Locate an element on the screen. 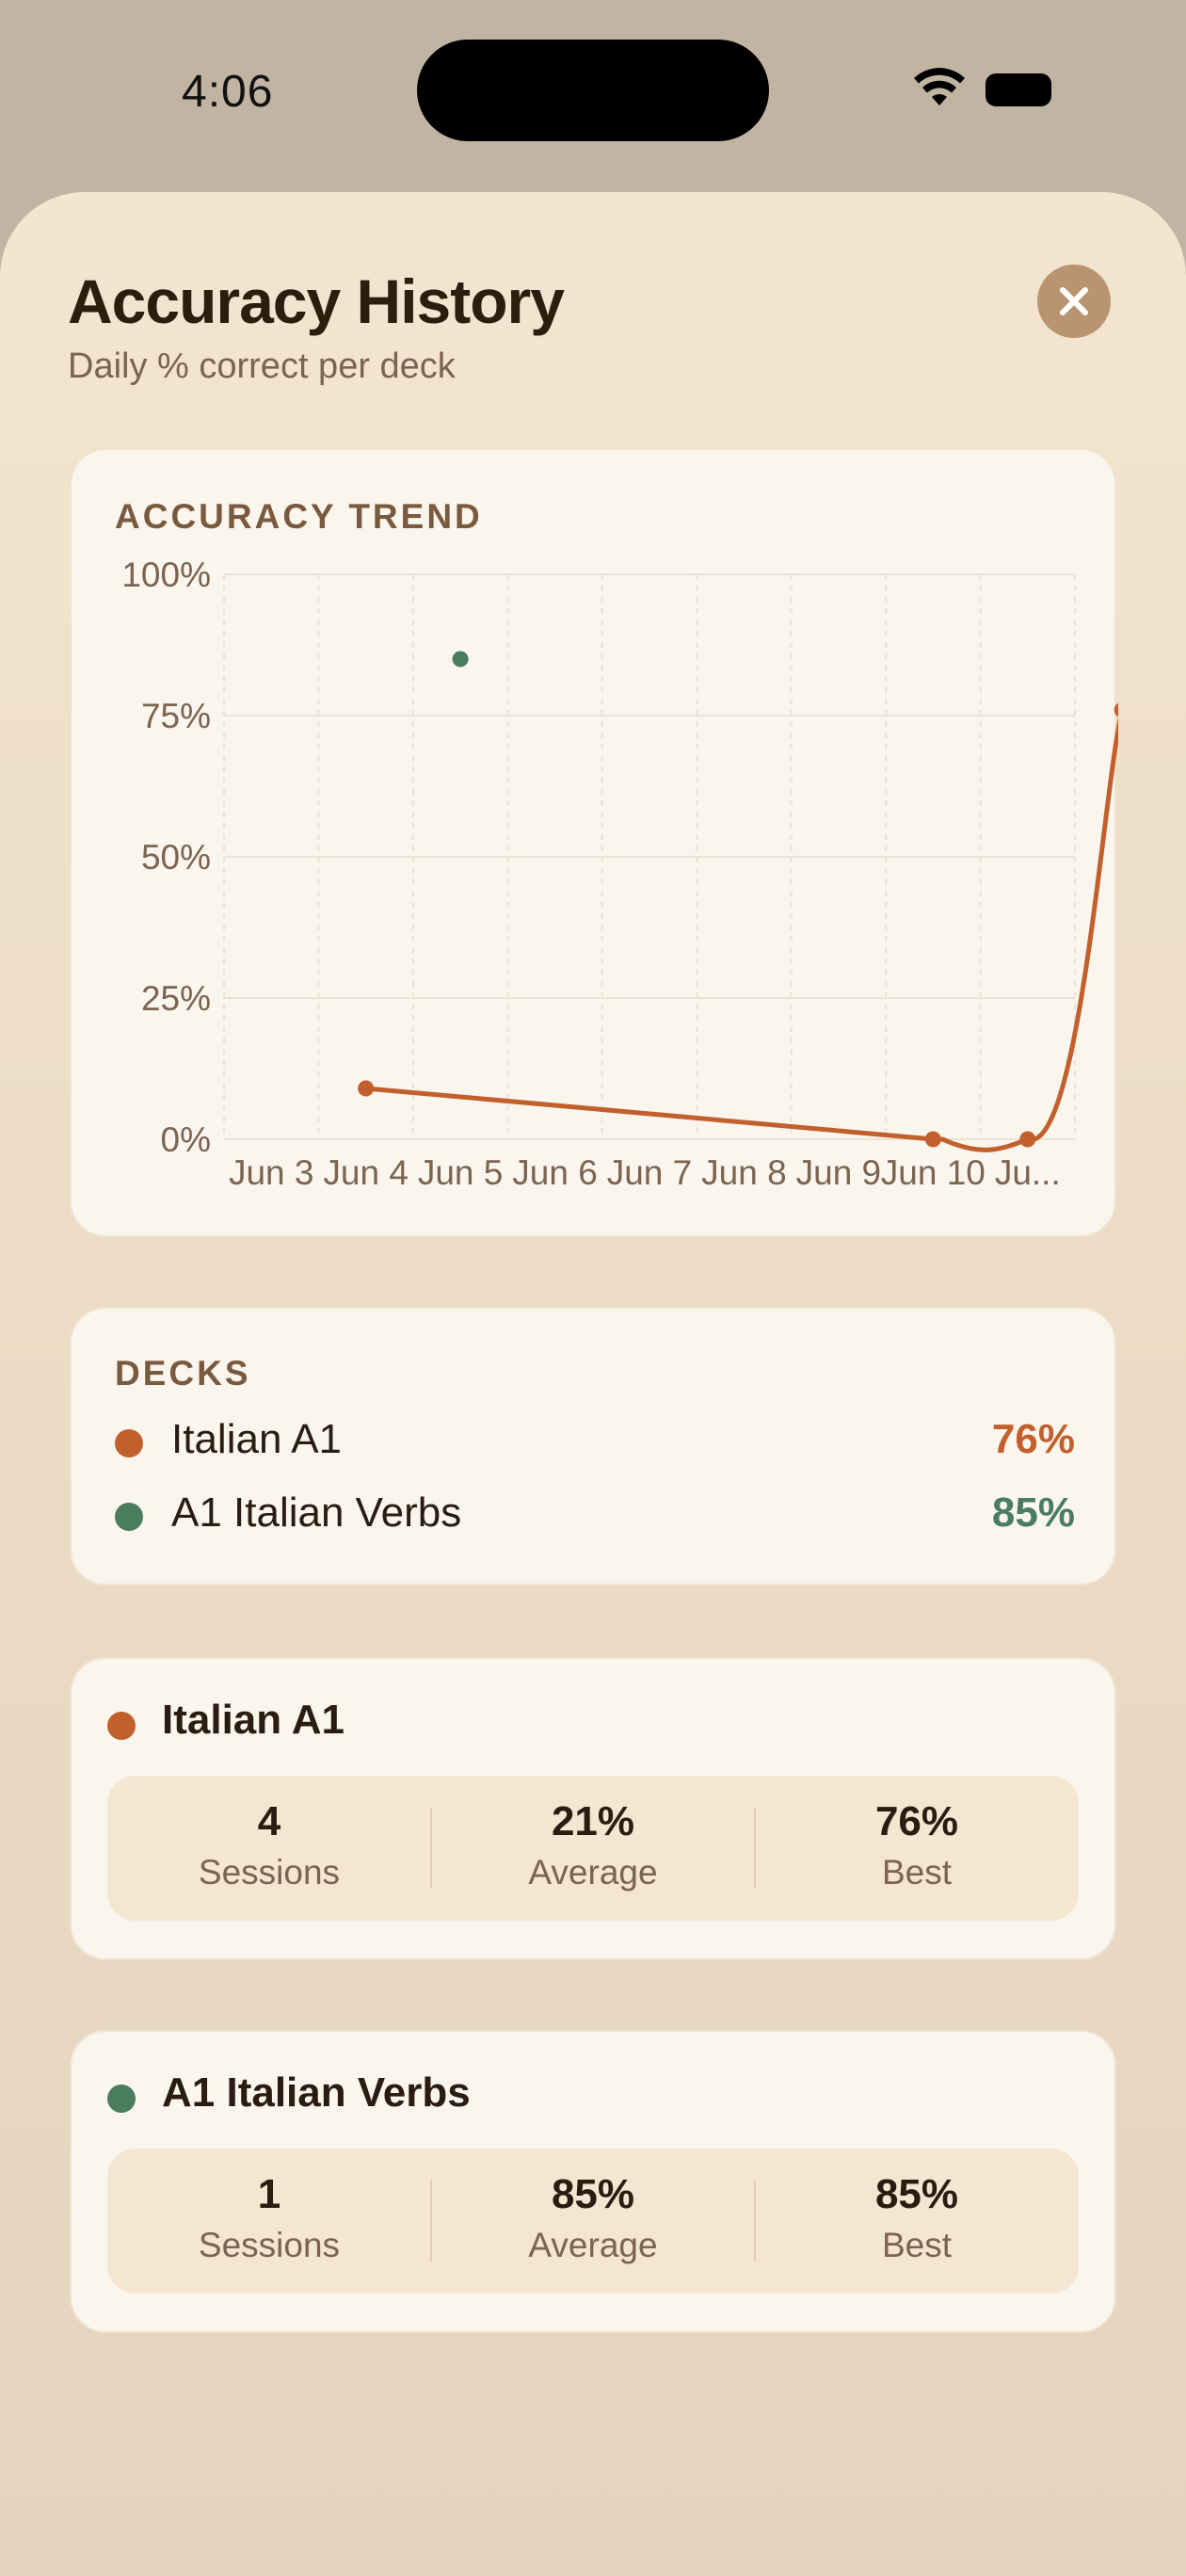  close-icon is located at coordinates (1074, 301).